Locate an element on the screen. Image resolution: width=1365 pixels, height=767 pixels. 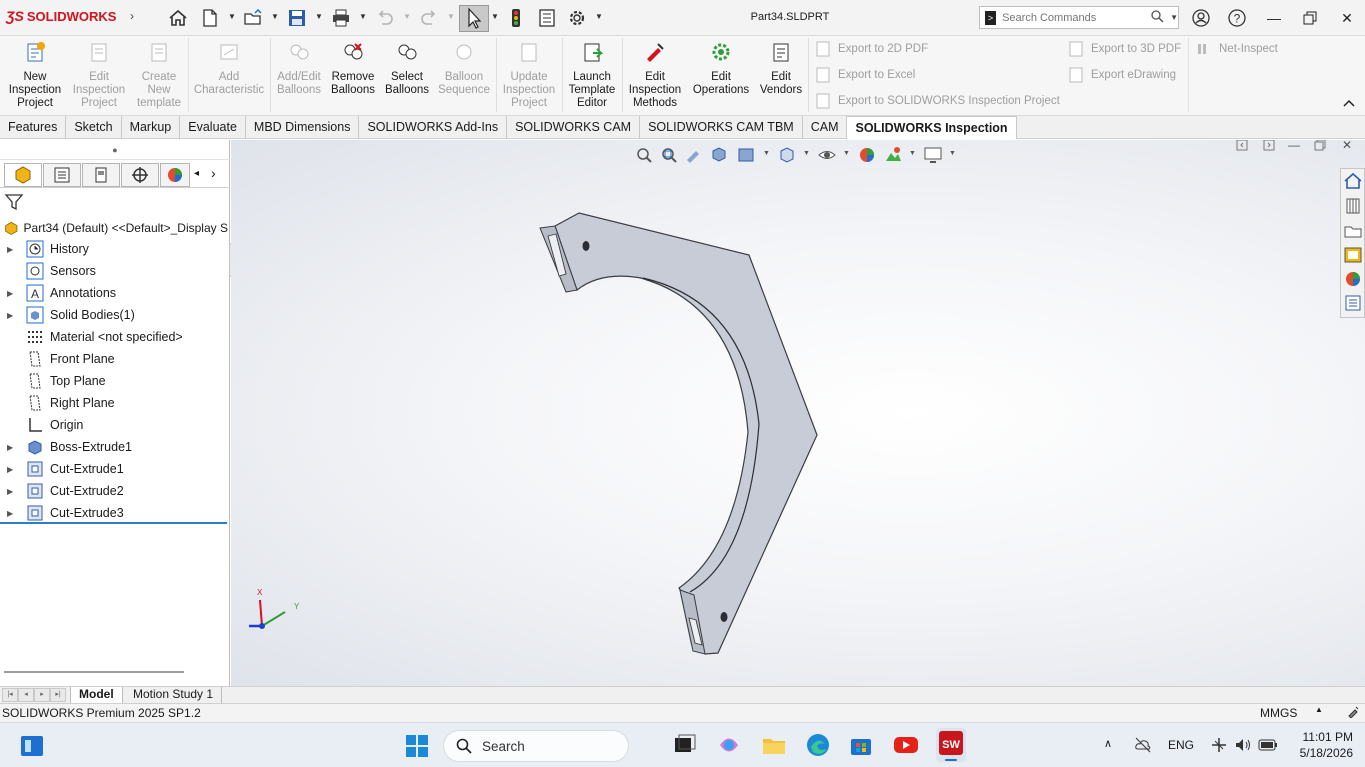
tab-scroll-last-icon: ▸| is located at coordinates (58, 695).